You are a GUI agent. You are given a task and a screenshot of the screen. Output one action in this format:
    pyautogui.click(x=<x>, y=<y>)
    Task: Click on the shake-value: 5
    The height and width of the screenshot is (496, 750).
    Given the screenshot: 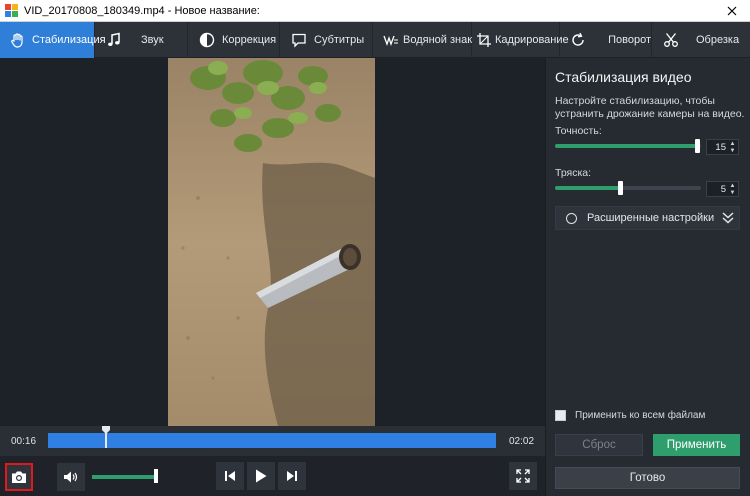 What is the action you would take?
    pyautogui.click(x=723, y=189)
    